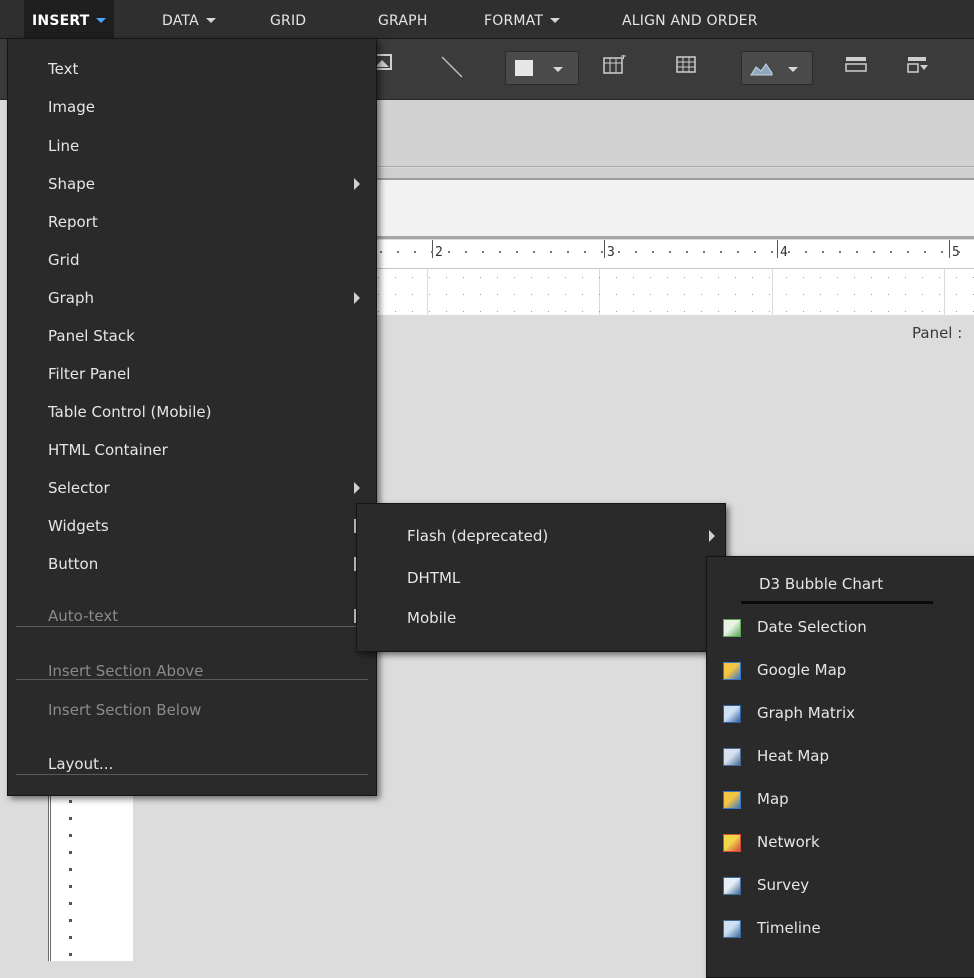 The width and height of the screenshot is (974, 978). I want to click on menu-item-label: Flash (deprecated), so click(478, 536).